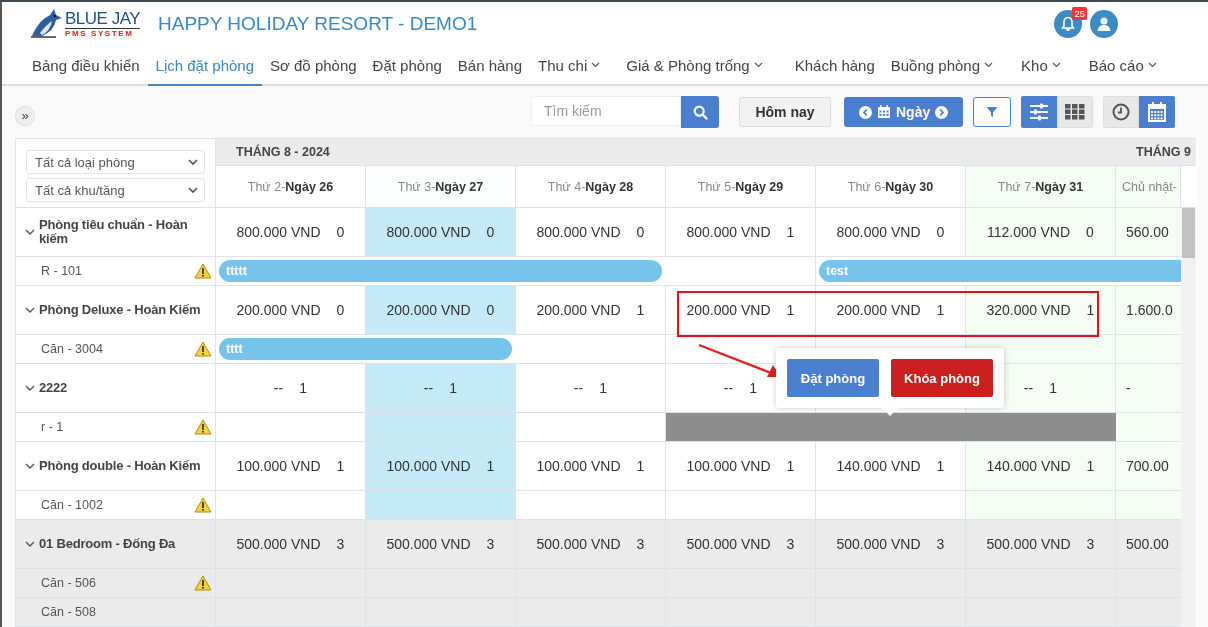 This screenshot has width=1208, height=627. What do you see at coordinates (278, 466) in the screenshot?
I see `price-text: 100.000 VND` at bounding box center [278, 466].